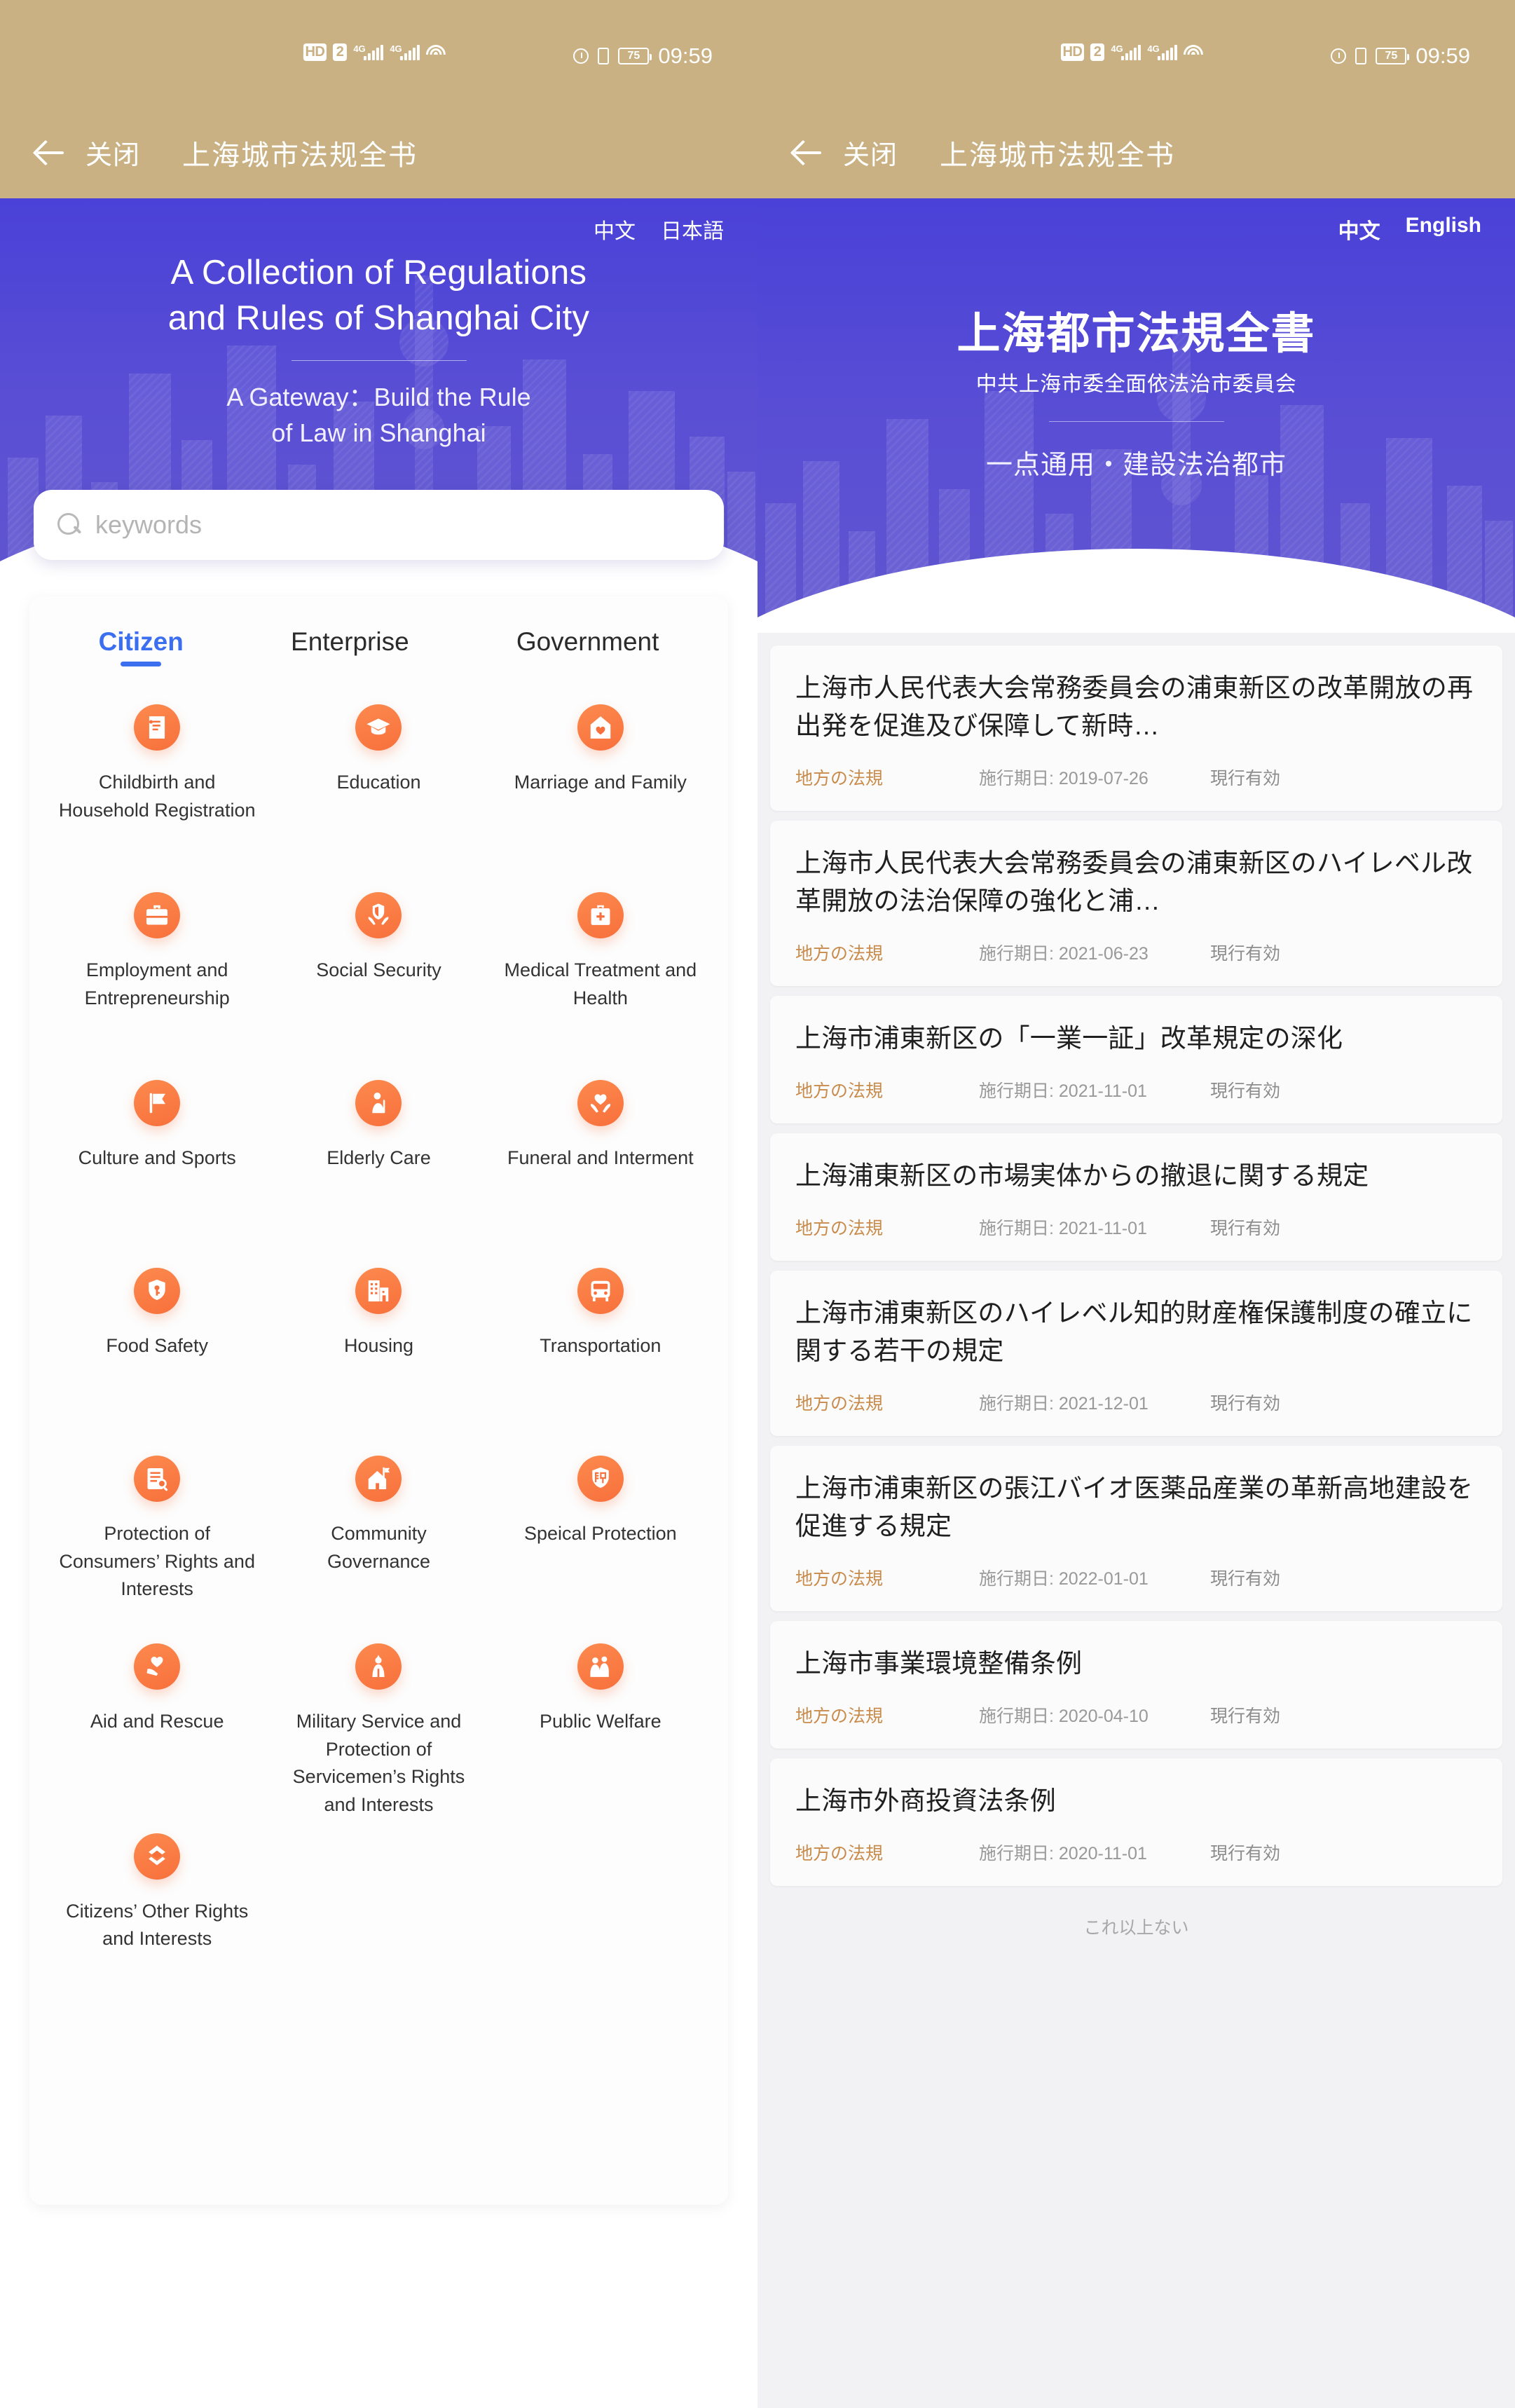 Image resolution: width=1515 pixels, height=2408 pixels. Describe the element at coordinates (1069, 1038) in the screenshot. I see `regulation-title: 上海市浦東新区の「一業一証」改革規定の深化` at that location.